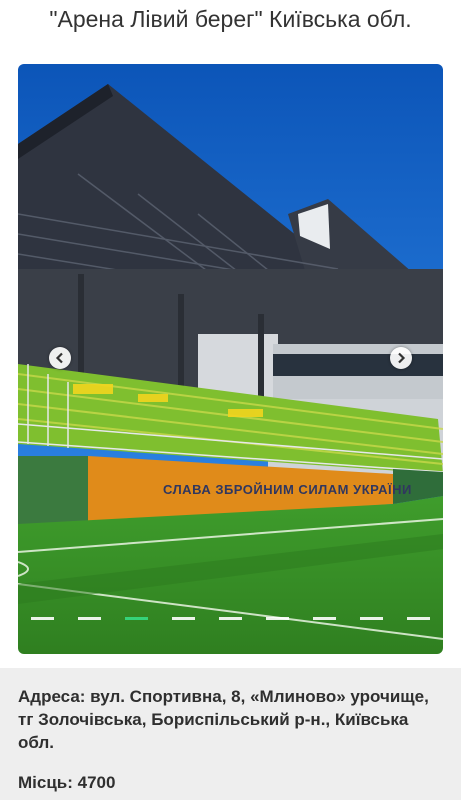 This screenshot has width=461, height=800. I want to click on chevron-left-icon, so click(59, 358).